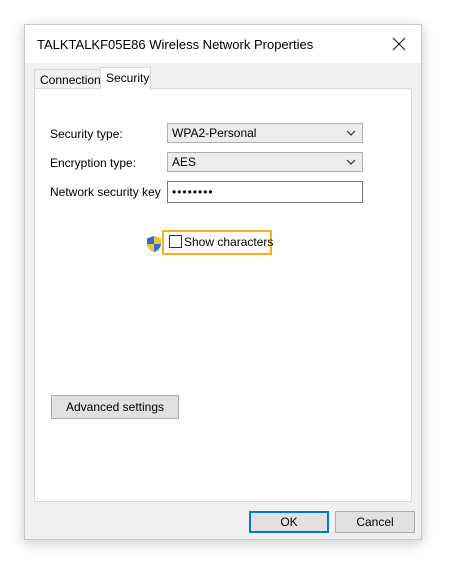 The width and height of the screenshot is (450, 567). I want to click on close-button, so click(399, 44).